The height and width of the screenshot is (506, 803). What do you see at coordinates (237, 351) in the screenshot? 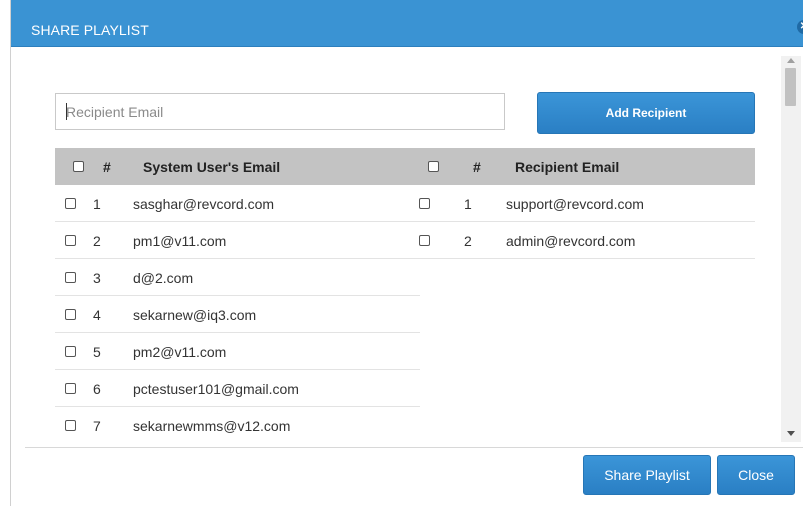
I see `table-row: 5 pm2@v11.com` at bounding box center [237, 351].